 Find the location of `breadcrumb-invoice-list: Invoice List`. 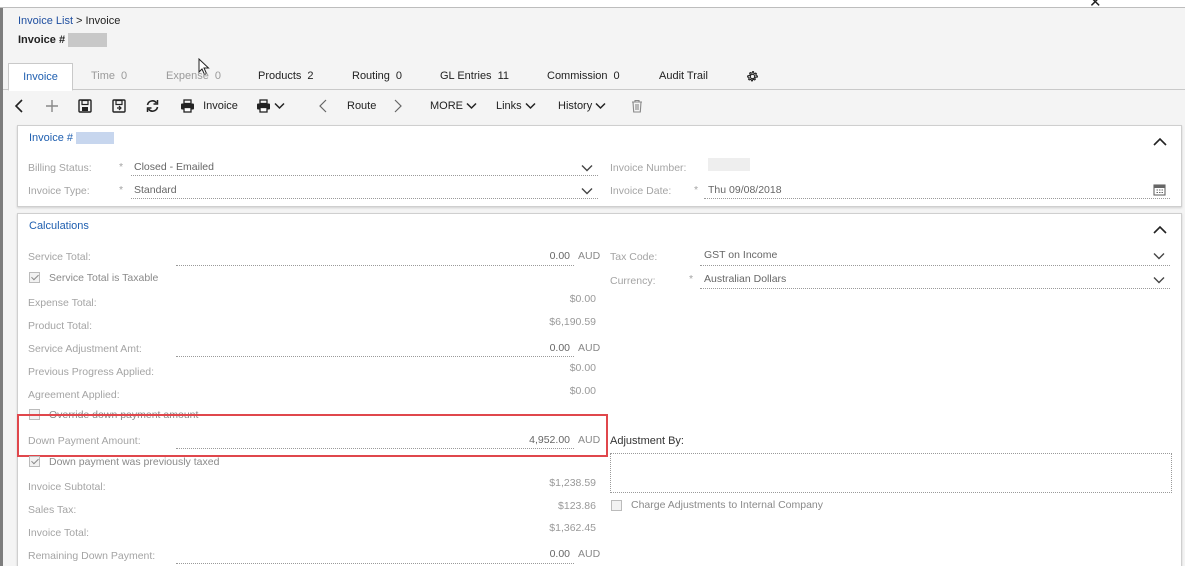

breadcrumb-invoice-list: Invoice List is located at coordinates (45, 21).